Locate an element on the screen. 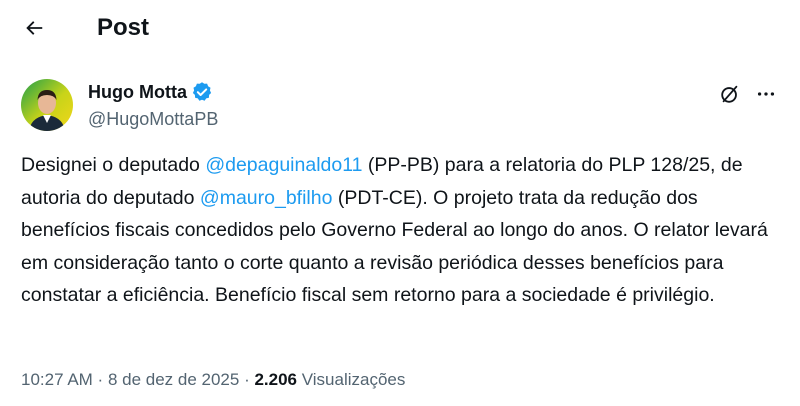 The image size is (800, 406). author-name-row: Hugo Motta is located at coordinates (150, 92).